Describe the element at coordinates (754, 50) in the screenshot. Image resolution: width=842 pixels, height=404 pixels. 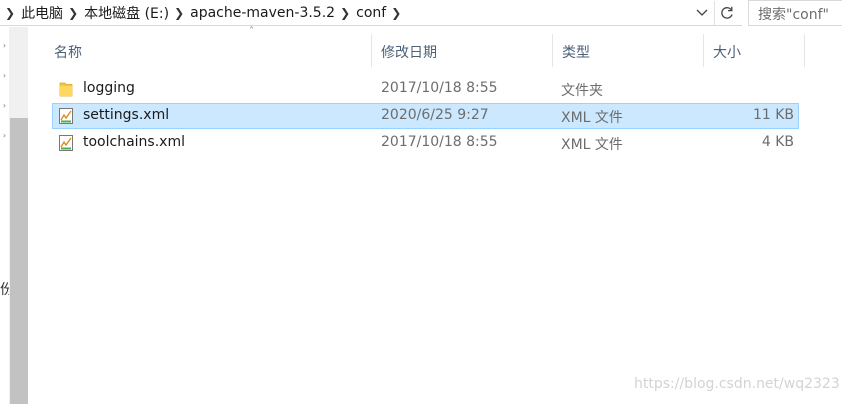
I see `column-header-size: 大小` at that location.